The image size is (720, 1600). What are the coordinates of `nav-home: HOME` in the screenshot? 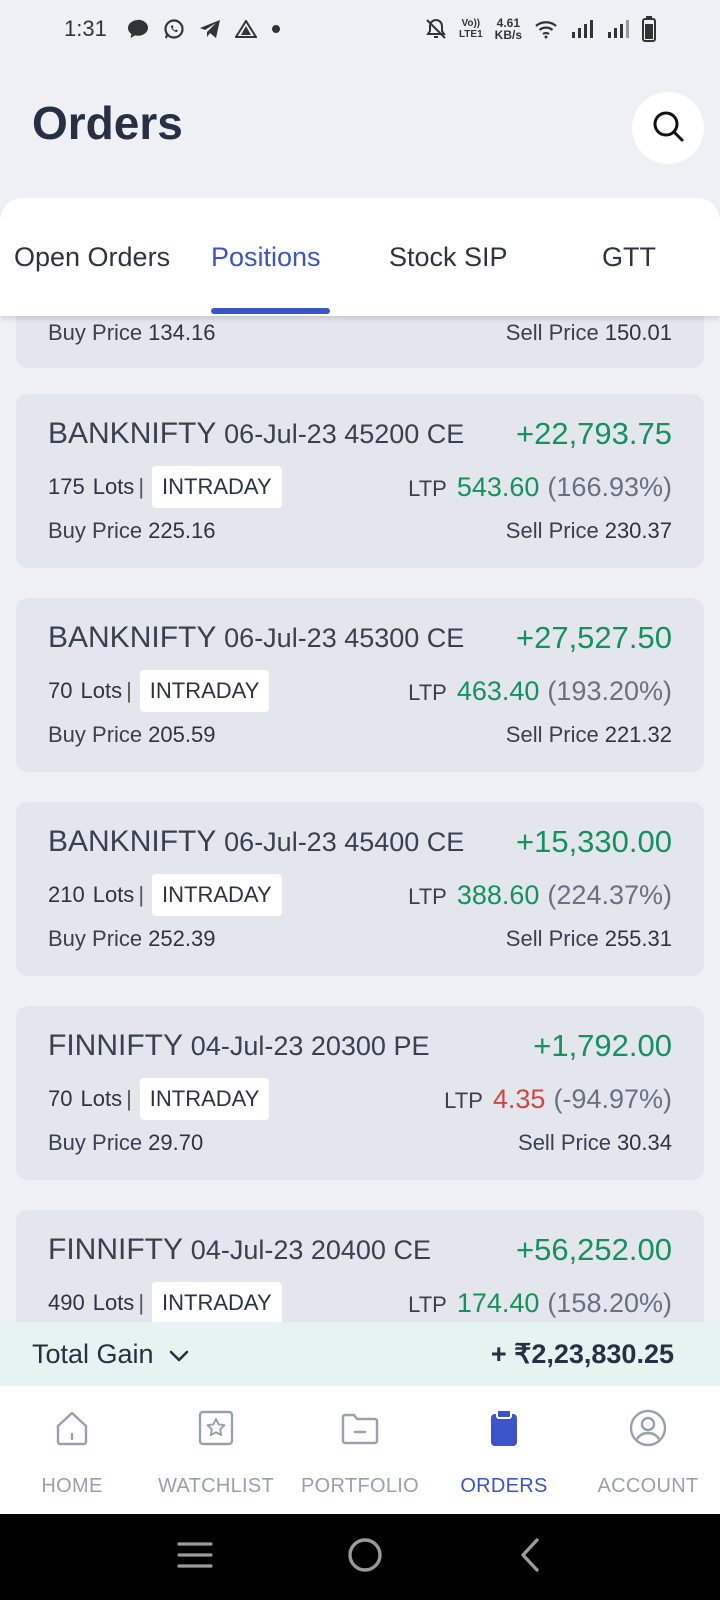 It's located at (72, 1450).